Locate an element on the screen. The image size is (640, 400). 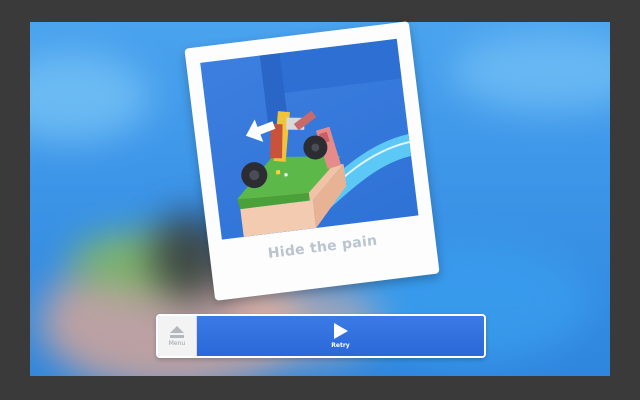
play-icon is located at coordinates (340, 331).